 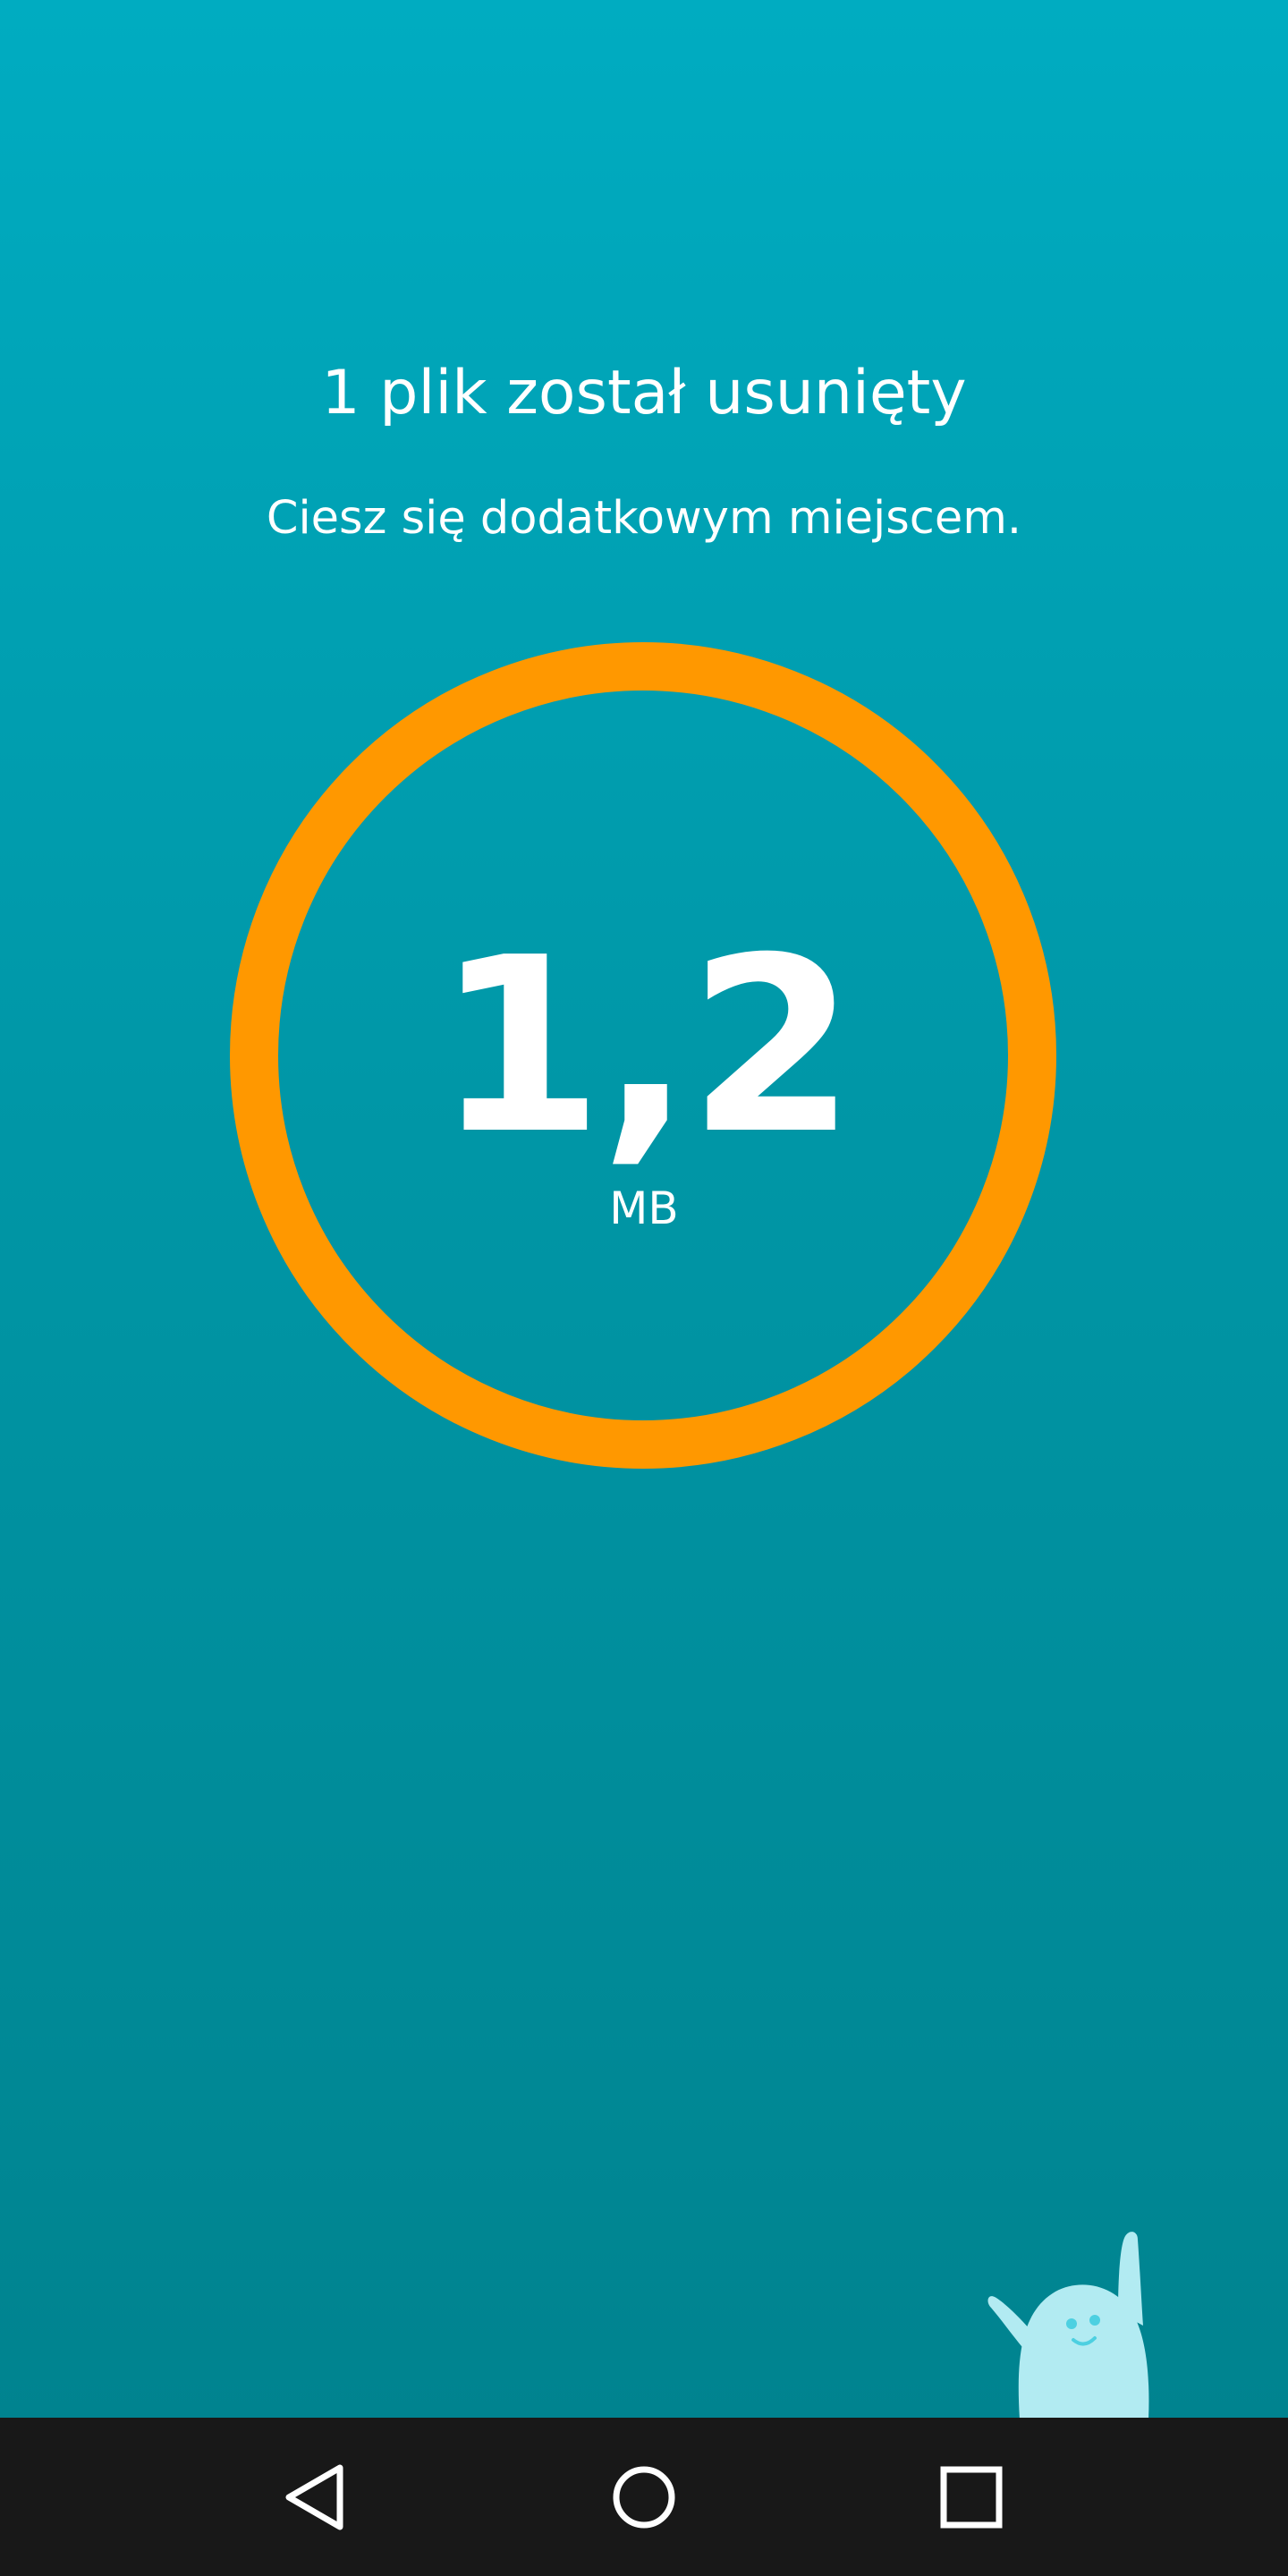 What do you see at coordinates (1082, 2322) in the screenshot?
I see `celebrating-mascot-icon` at bounding box center [1082, 2322].